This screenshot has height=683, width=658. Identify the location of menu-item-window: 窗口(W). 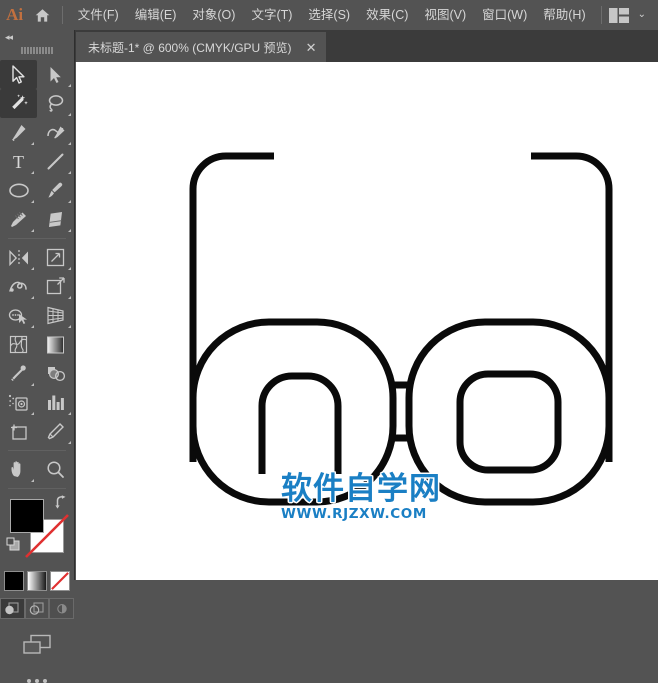
(504, 15).